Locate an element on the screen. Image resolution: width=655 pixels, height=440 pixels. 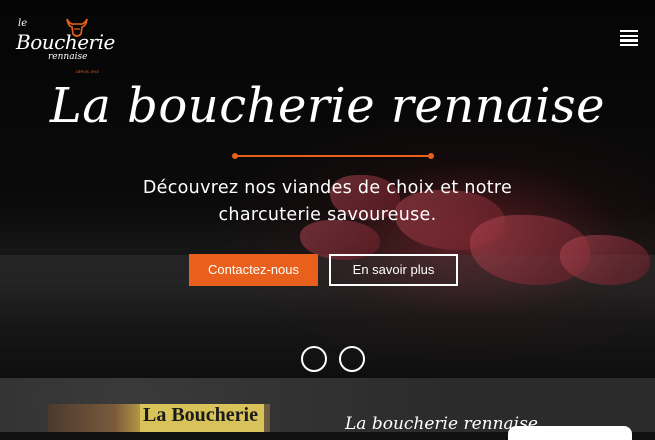
shop-photo: La Boucherie is located at coordinates (159, 418).